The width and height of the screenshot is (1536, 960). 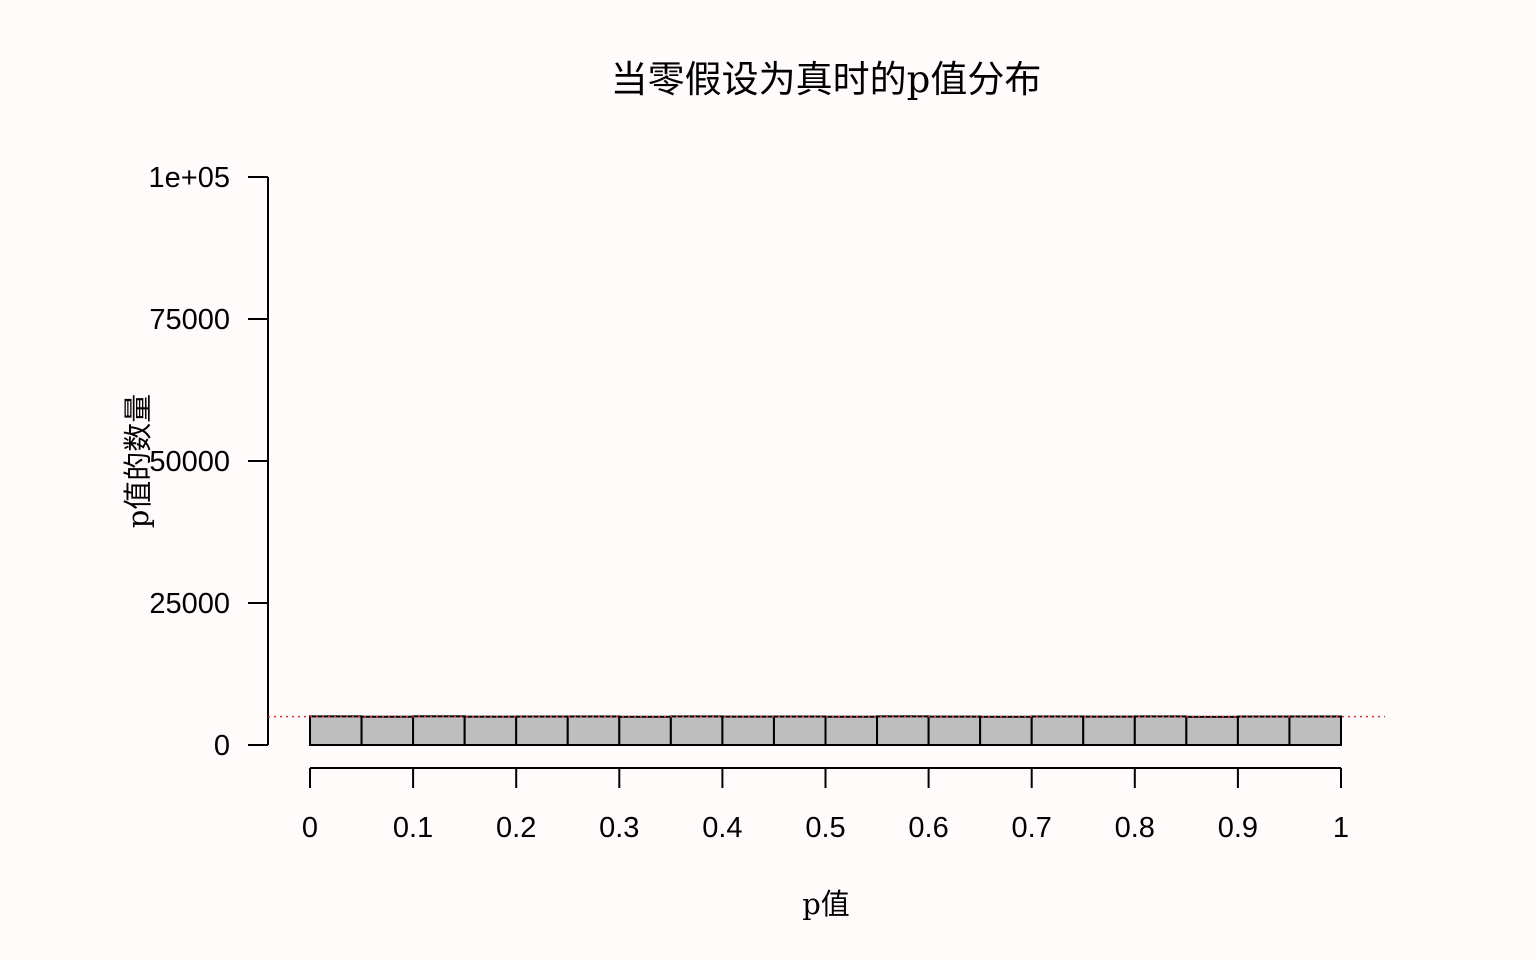 What do you see at coordinates (826, 79) in the screenshot?
I see `chart-title: 当零假设为真时的p值分布` at bounding box center [826, 79].